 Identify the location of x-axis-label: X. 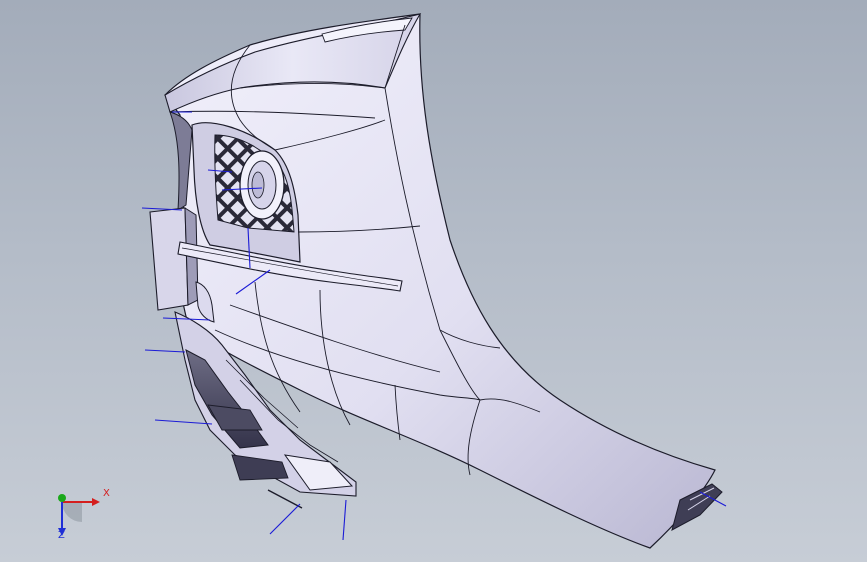
(106, 493).